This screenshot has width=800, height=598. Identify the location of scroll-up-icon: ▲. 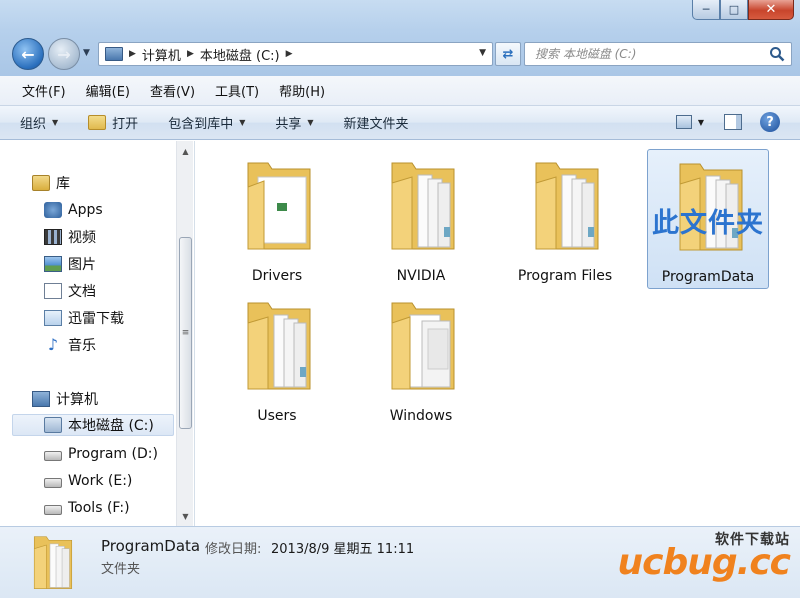
(185, 151).